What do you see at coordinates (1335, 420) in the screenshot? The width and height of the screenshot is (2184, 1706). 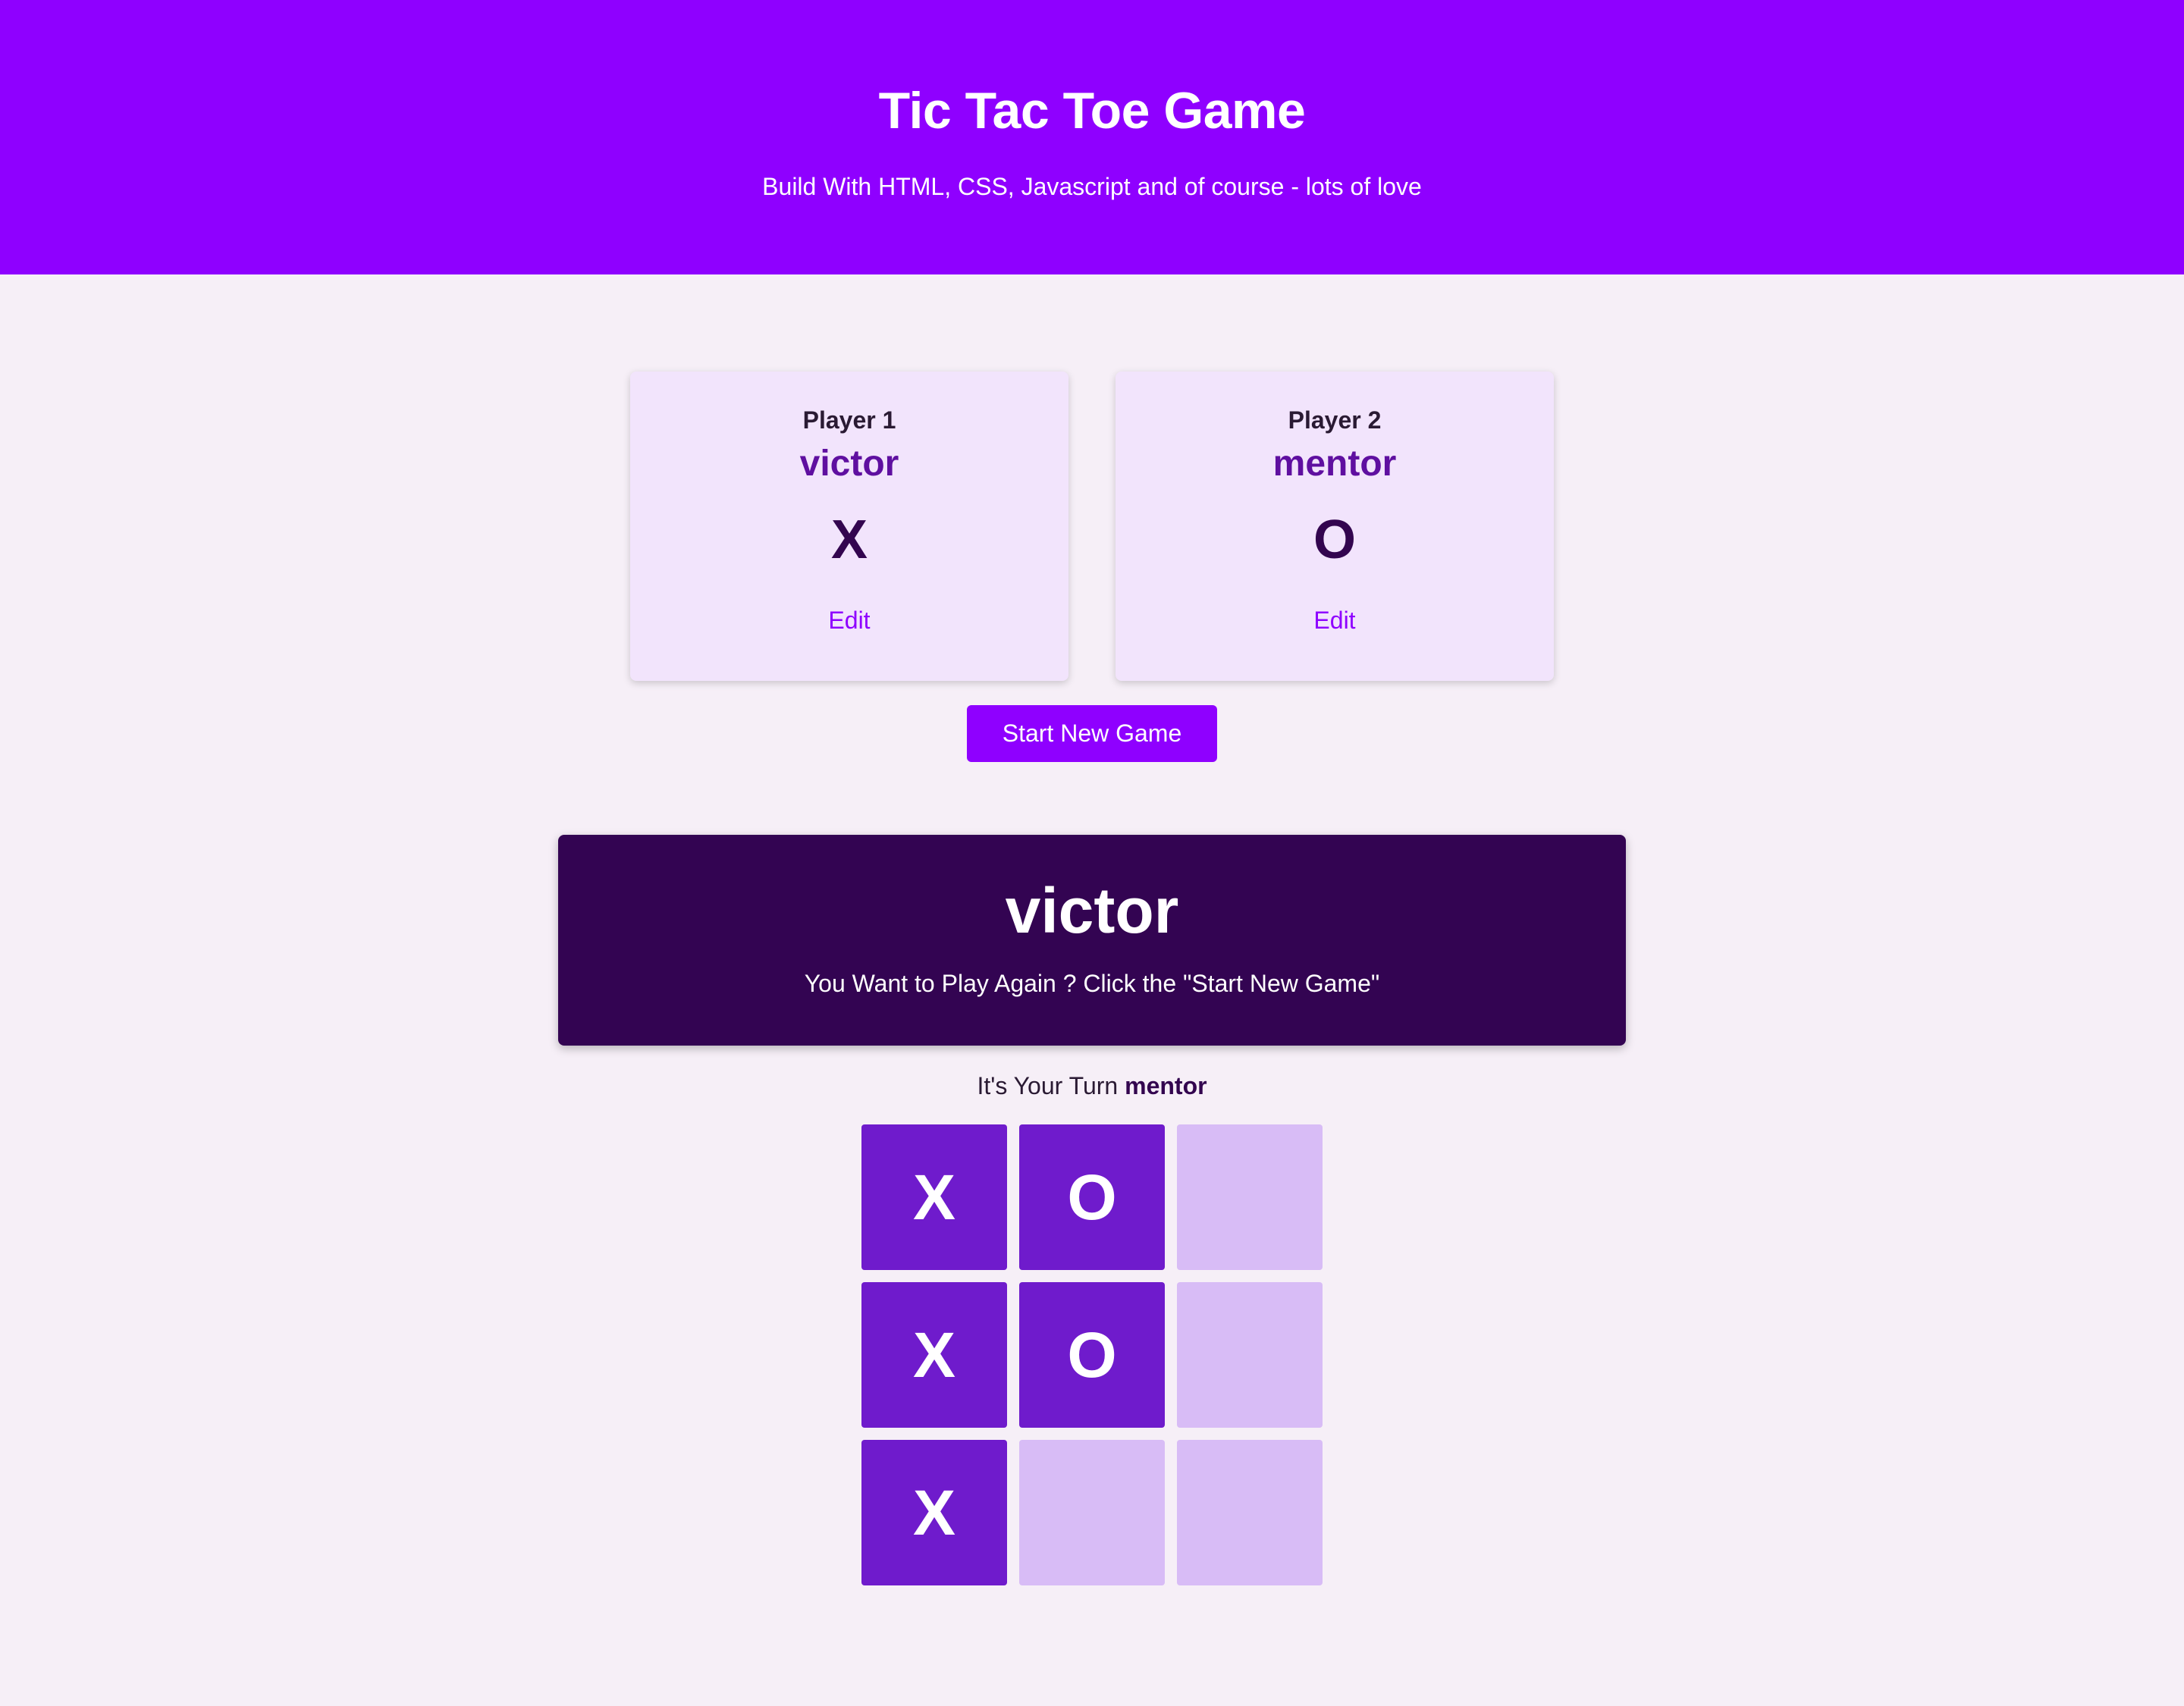 I see `player-label: Player 2` at bounding box center [1335, 420].